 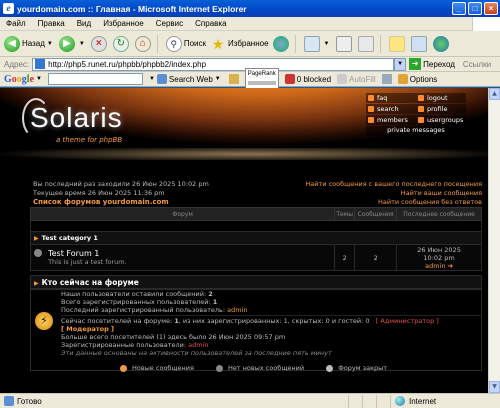 What do you see at coordinates (371, 109) in the screenshot?
I see `search-icon` at bounding box center [371, 109].